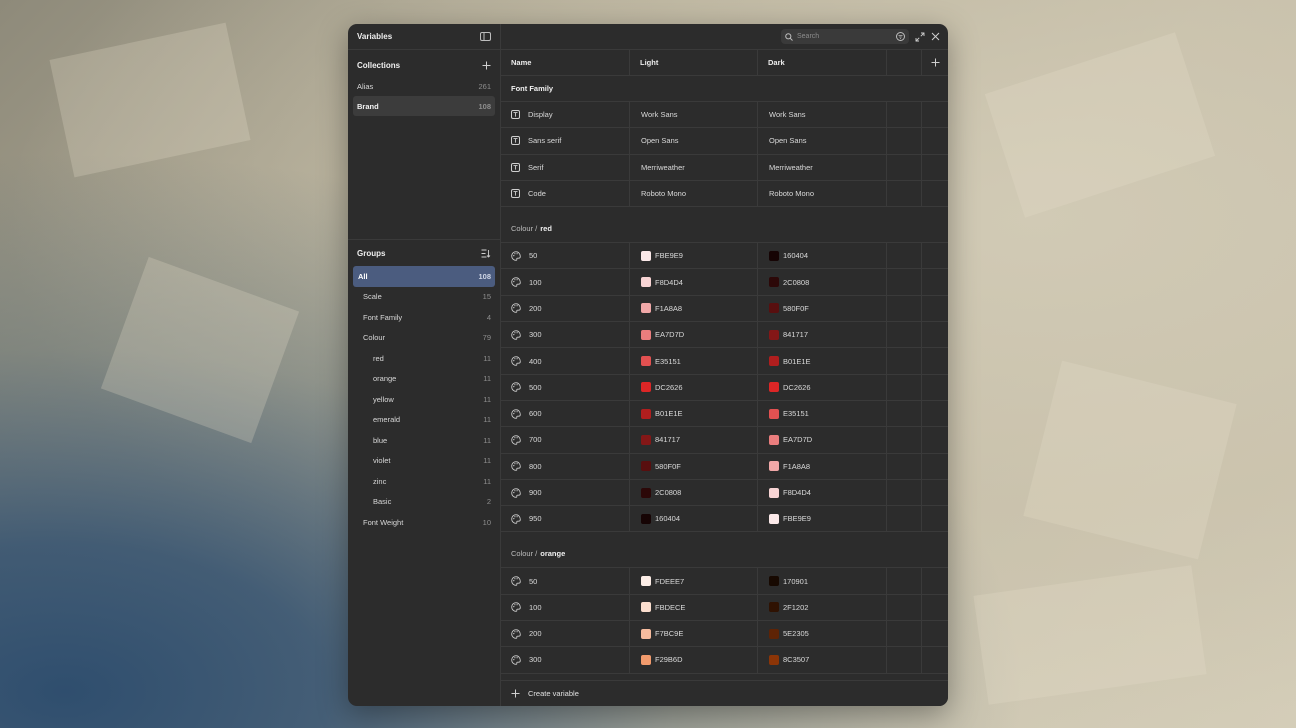  Describe the element at coordinates (900, 36) in the screenshot. I see `filter-icon` at that location.